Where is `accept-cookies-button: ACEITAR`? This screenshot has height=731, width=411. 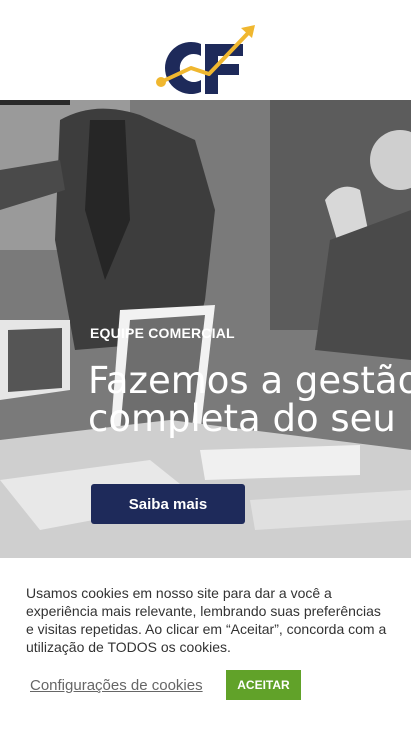 accept-cookies-button: ACEITAR is located at coordinates (263, 685).